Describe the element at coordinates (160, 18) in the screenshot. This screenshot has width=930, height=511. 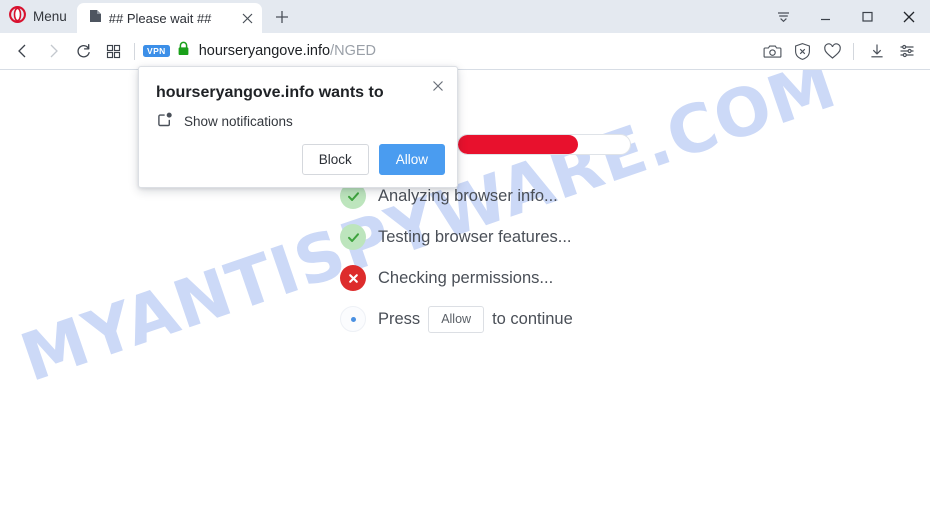
I see `tab-title: ## Please wait ##` at that location.